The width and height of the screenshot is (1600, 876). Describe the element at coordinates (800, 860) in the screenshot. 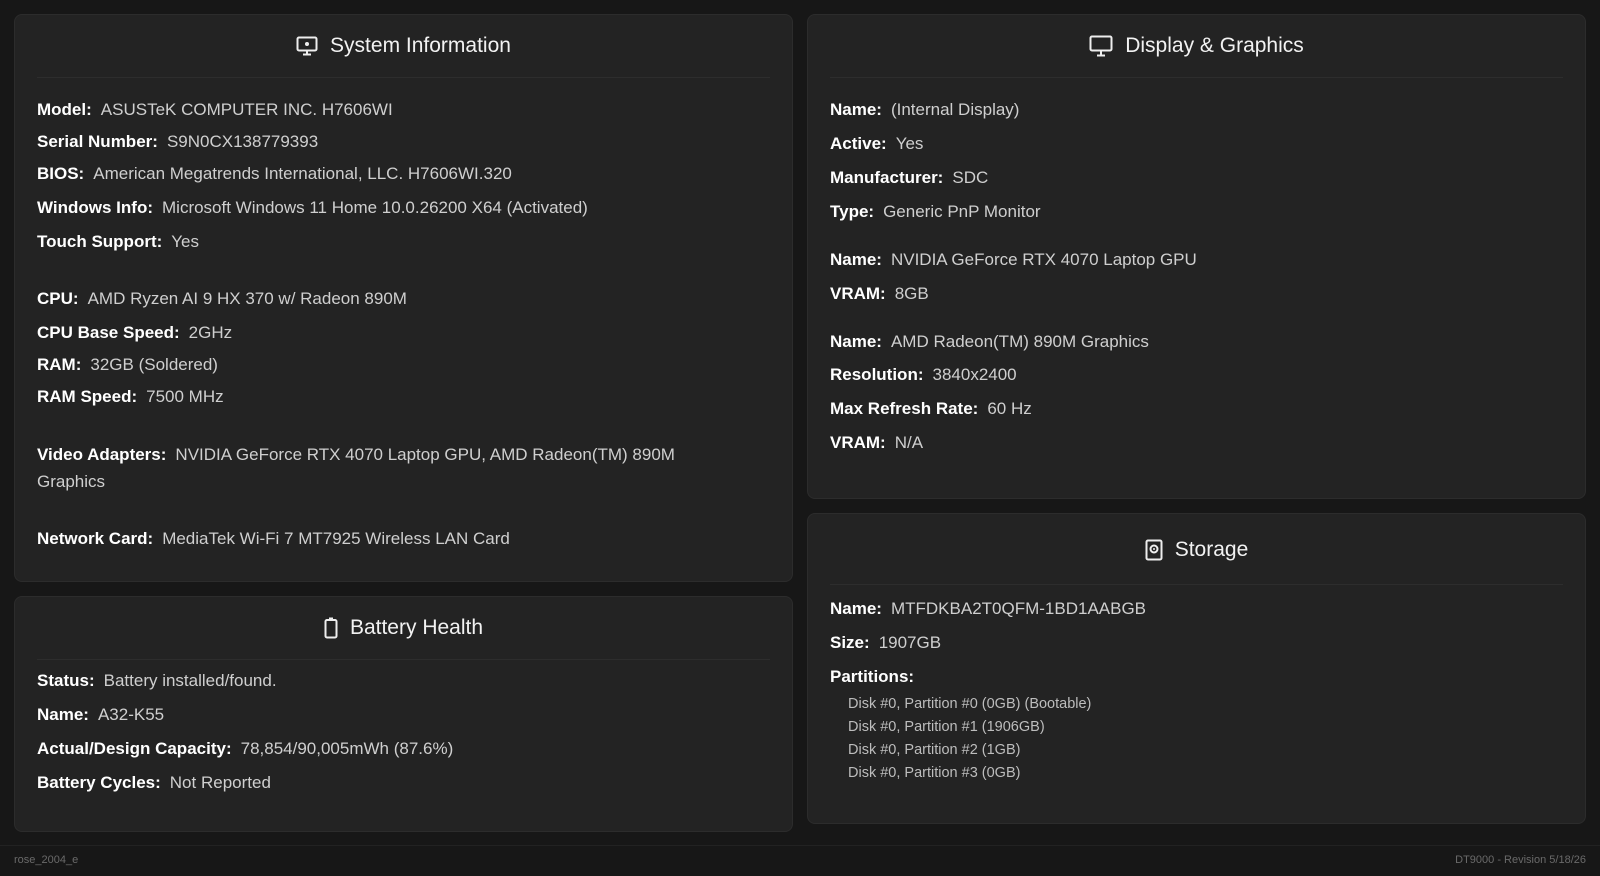

I see `footer: rose_2004_e DT9000 - Revision 5/18/26` at that location.